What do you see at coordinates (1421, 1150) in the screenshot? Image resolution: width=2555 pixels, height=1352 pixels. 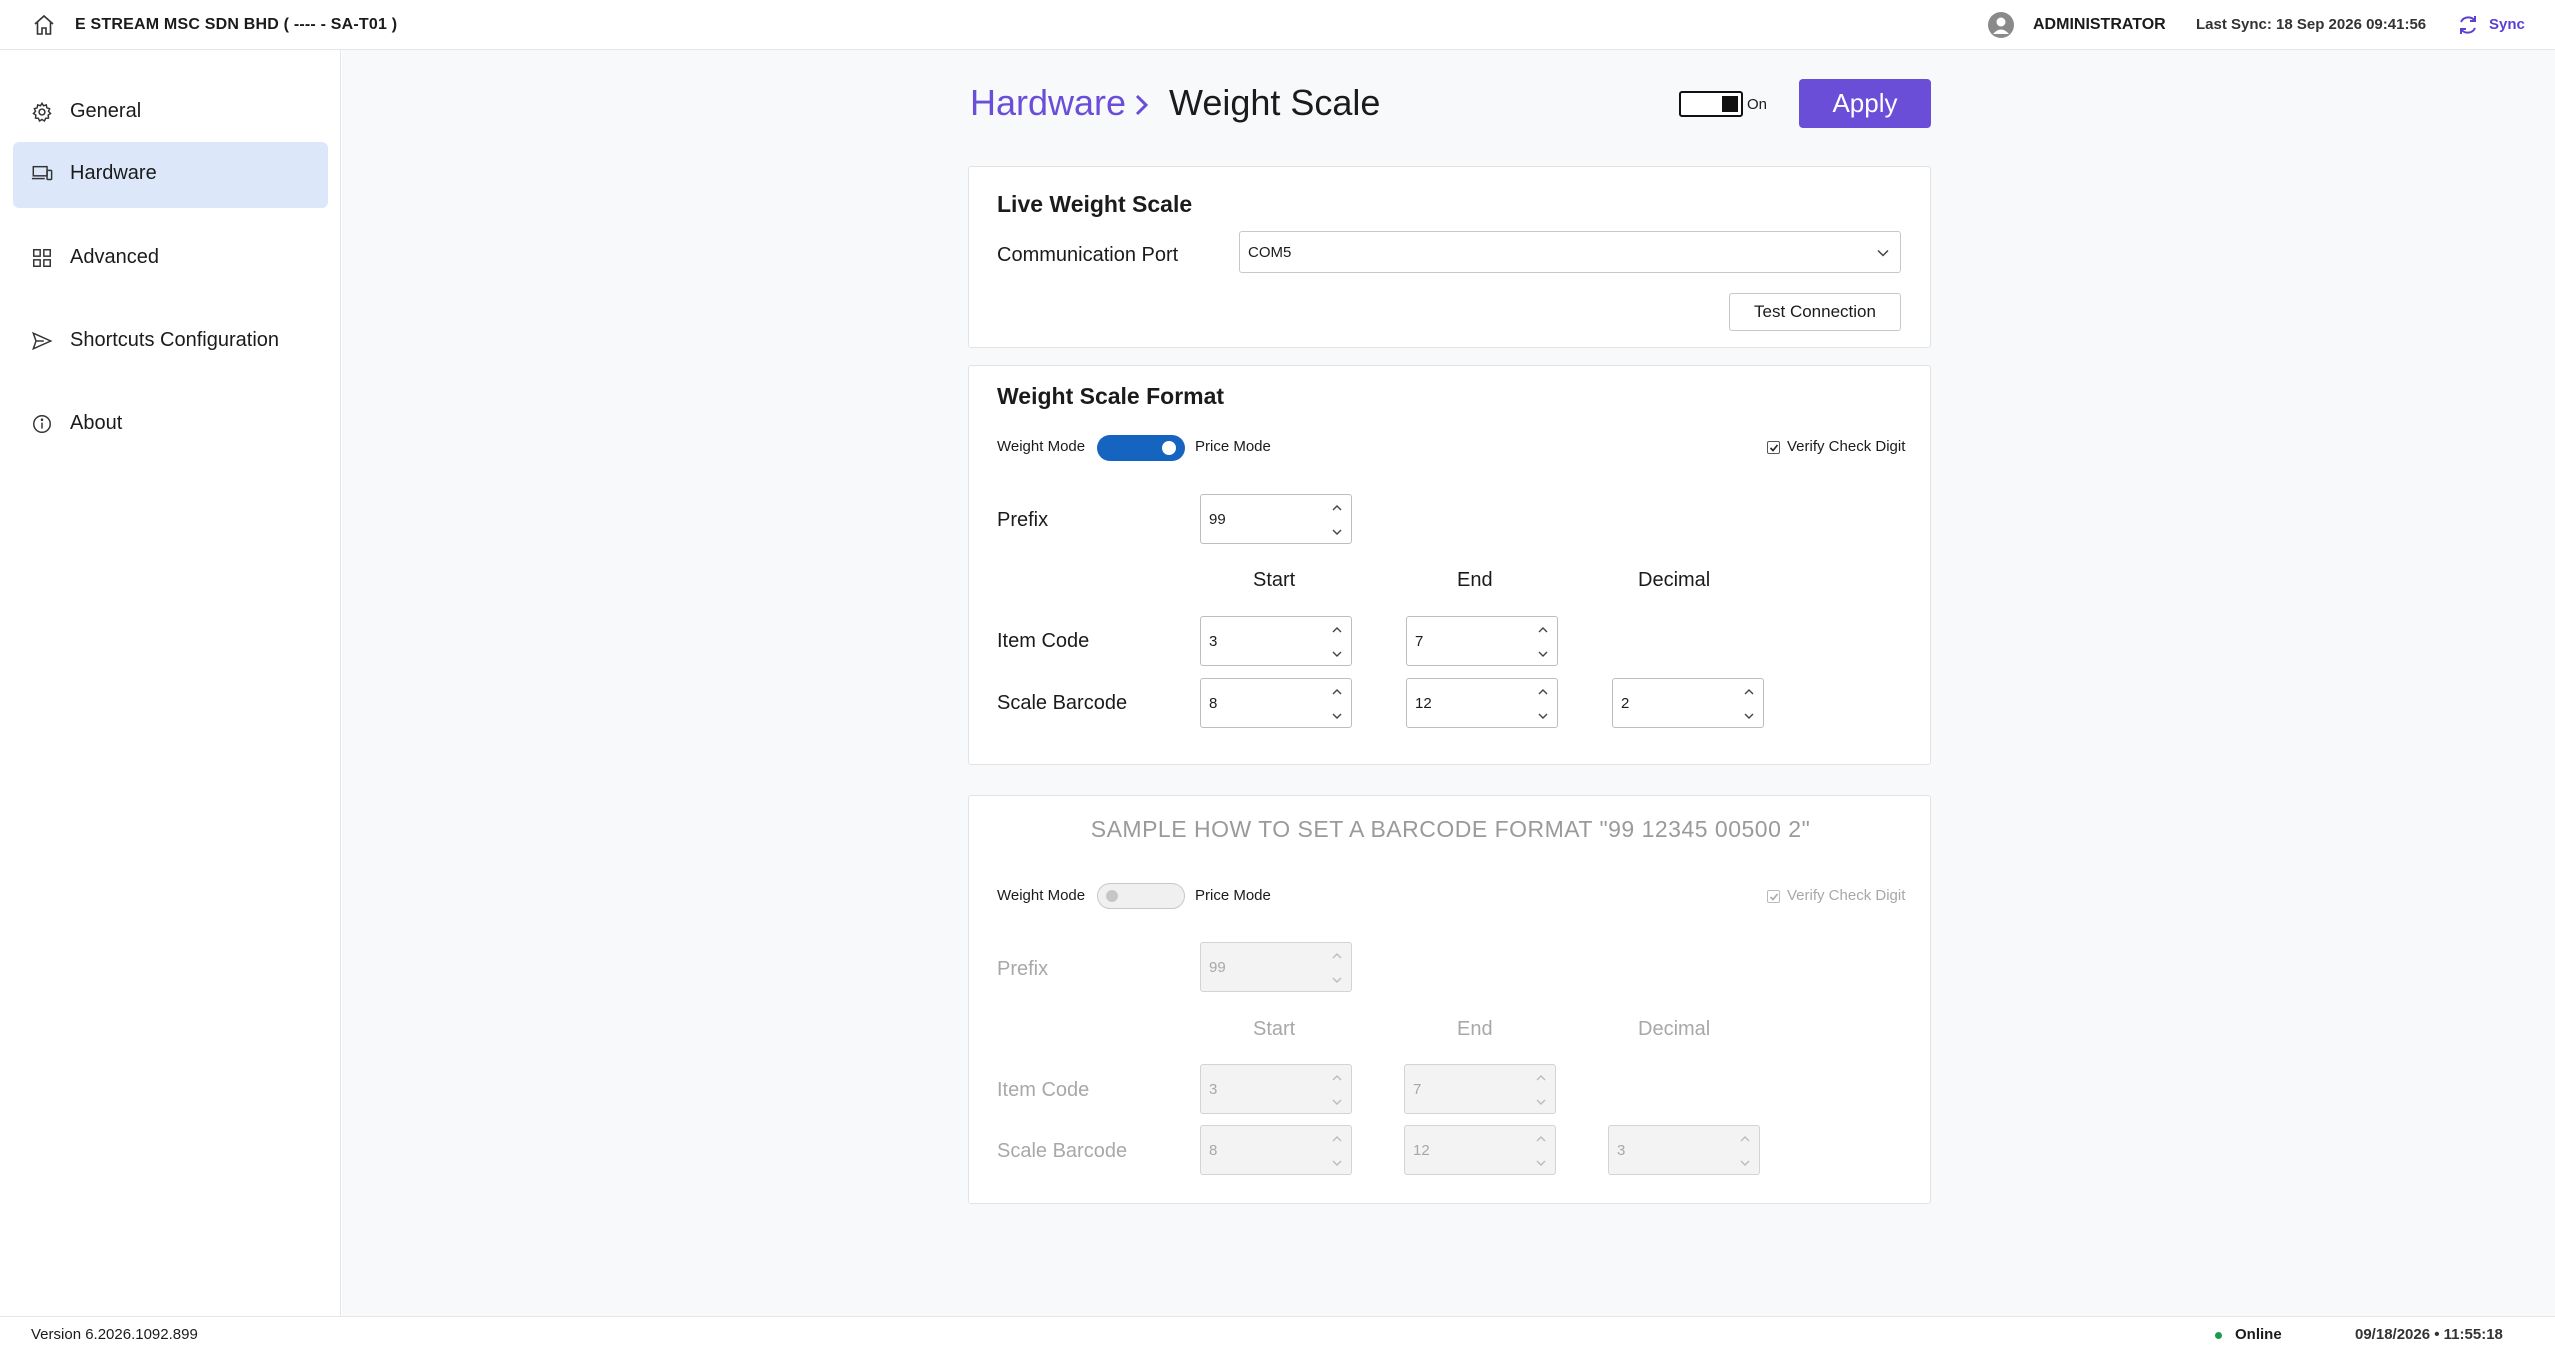 I see `input-value: 12` at bounding box center [1421, 1150].